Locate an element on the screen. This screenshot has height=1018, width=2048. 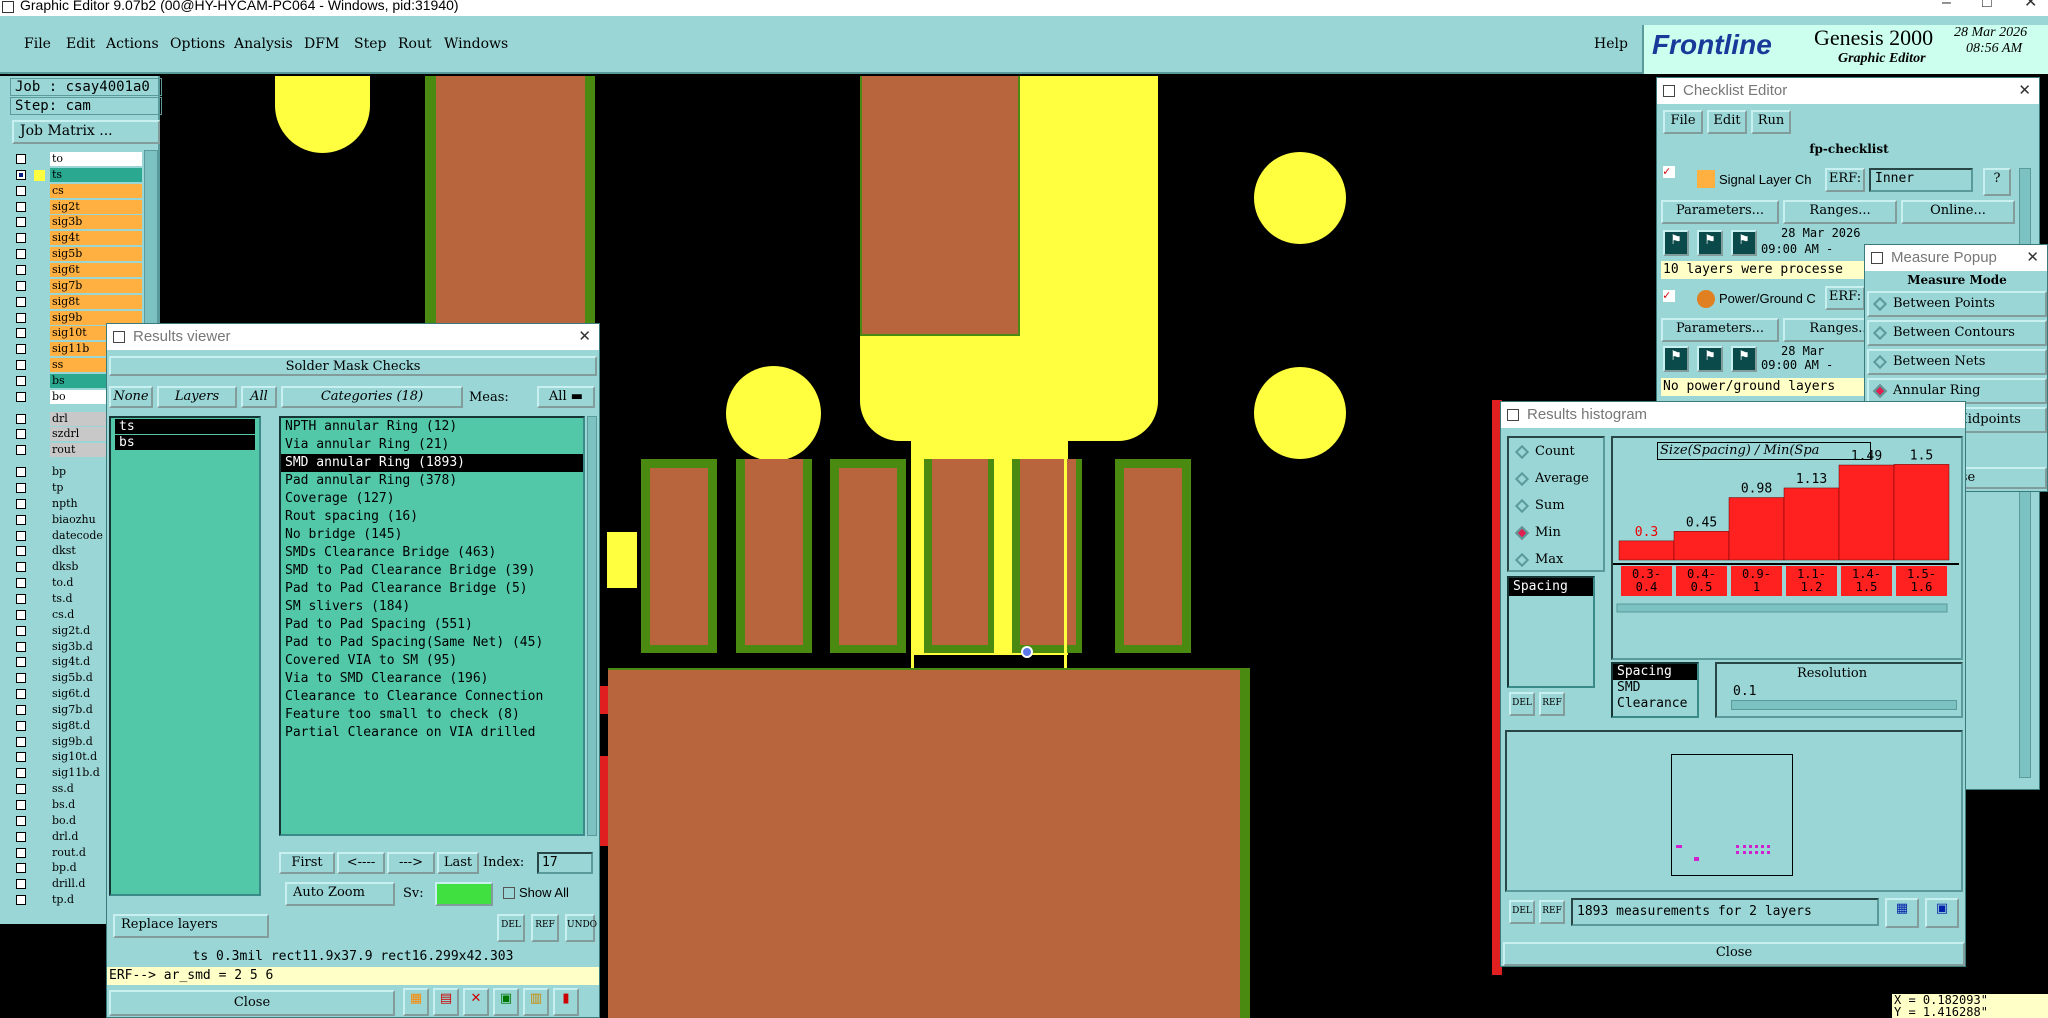
histogram-scrollbar is located at coordinates (1782, 608).